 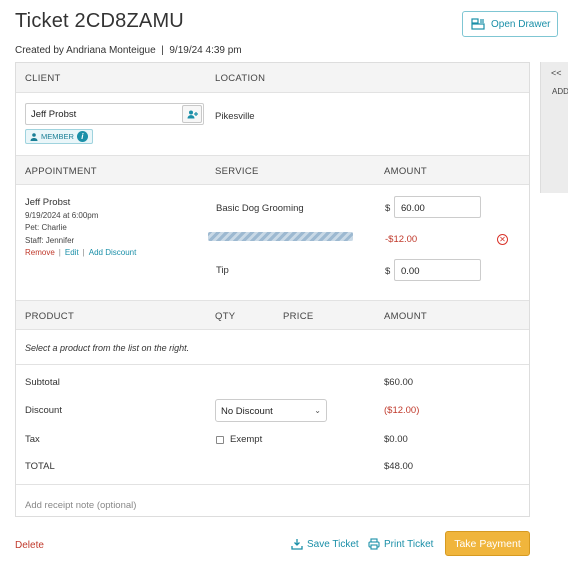 I want to click on subtotal-value: $60.00, so click(x=399, y=382).